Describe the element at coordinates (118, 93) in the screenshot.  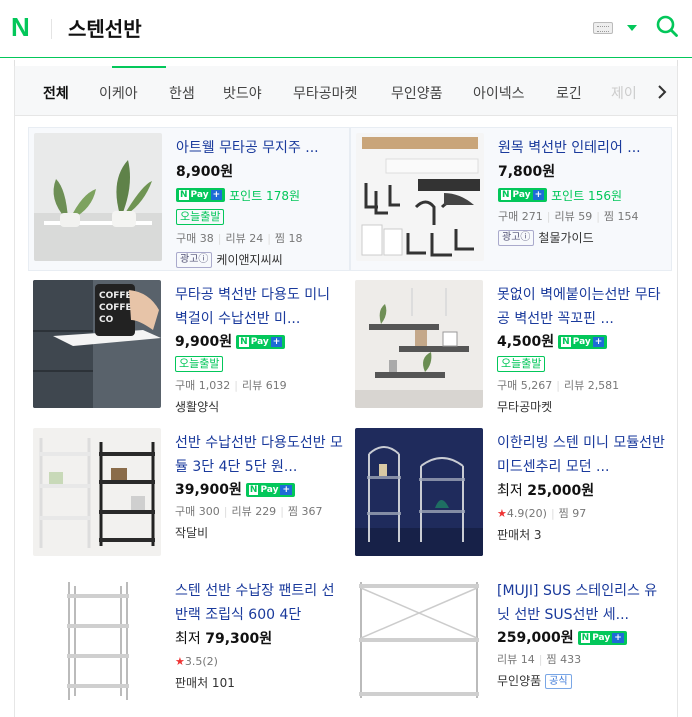
I see `tab-ikea: 이케아` at that location.